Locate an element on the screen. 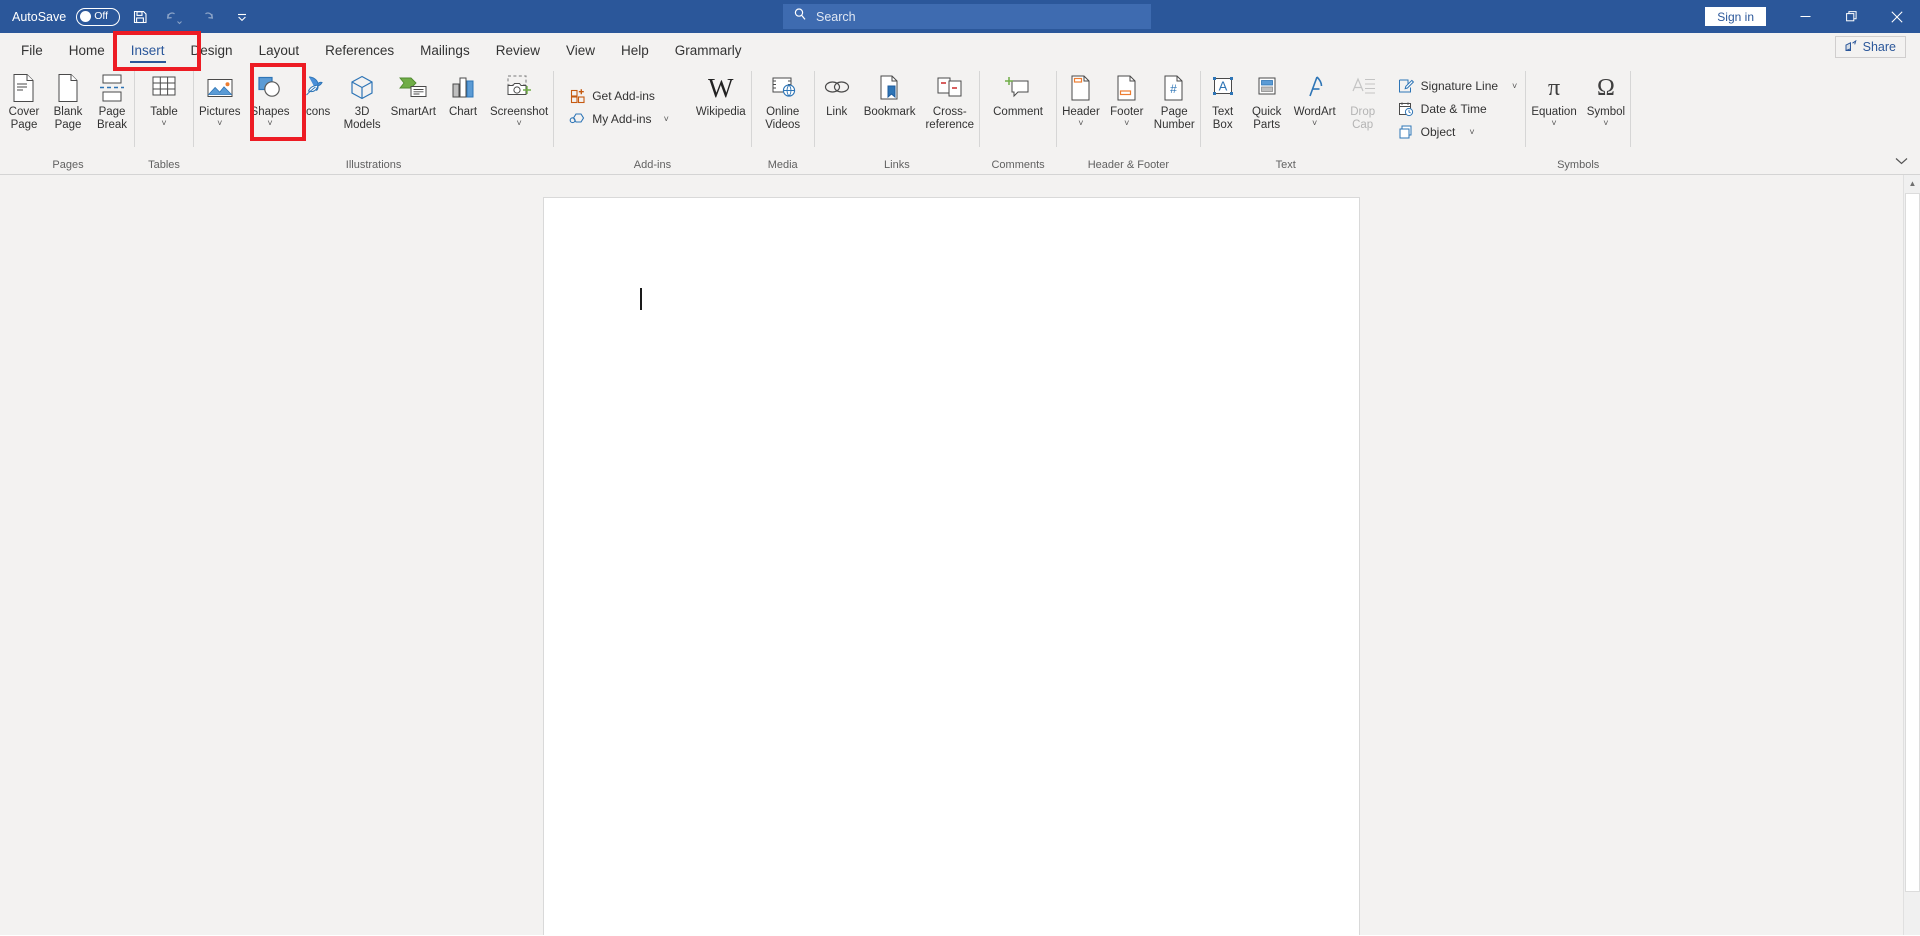 This screenshot has height=936, width=1920. 3d-models-button: 3D Models is located at coordinates (362, 100).